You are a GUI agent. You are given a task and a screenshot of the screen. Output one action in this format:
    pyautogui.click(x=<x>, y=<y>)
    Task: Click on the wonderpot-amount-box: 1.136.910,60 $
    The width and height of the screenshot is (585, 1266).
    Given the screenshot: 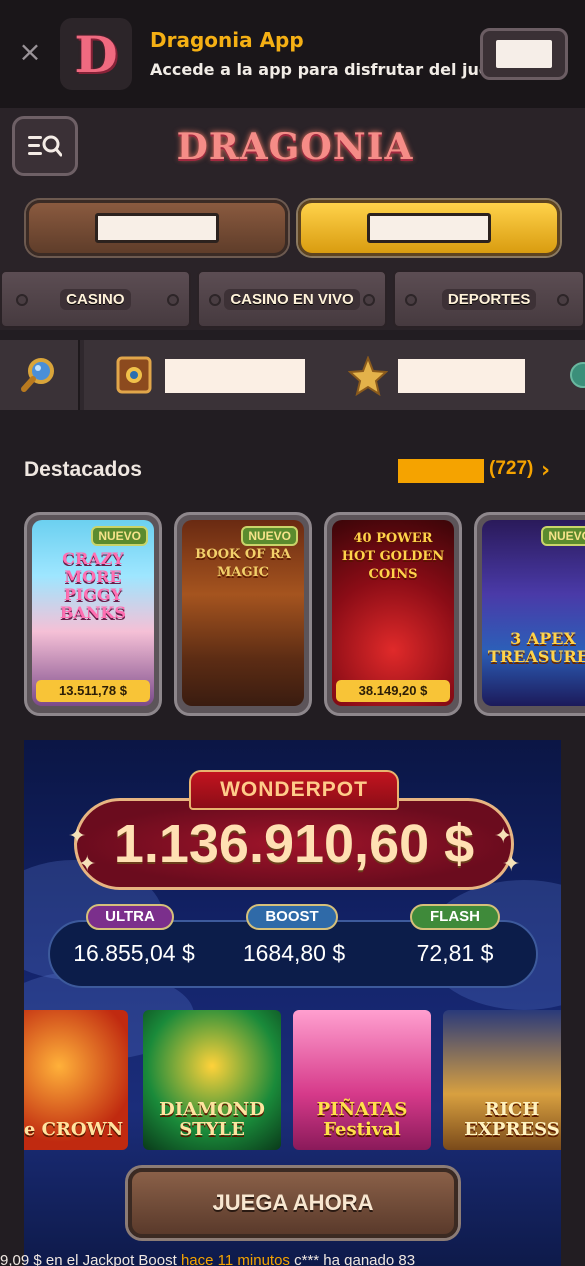 What is the action you would take?
    pyautogui.click(x=294, y=844)
    